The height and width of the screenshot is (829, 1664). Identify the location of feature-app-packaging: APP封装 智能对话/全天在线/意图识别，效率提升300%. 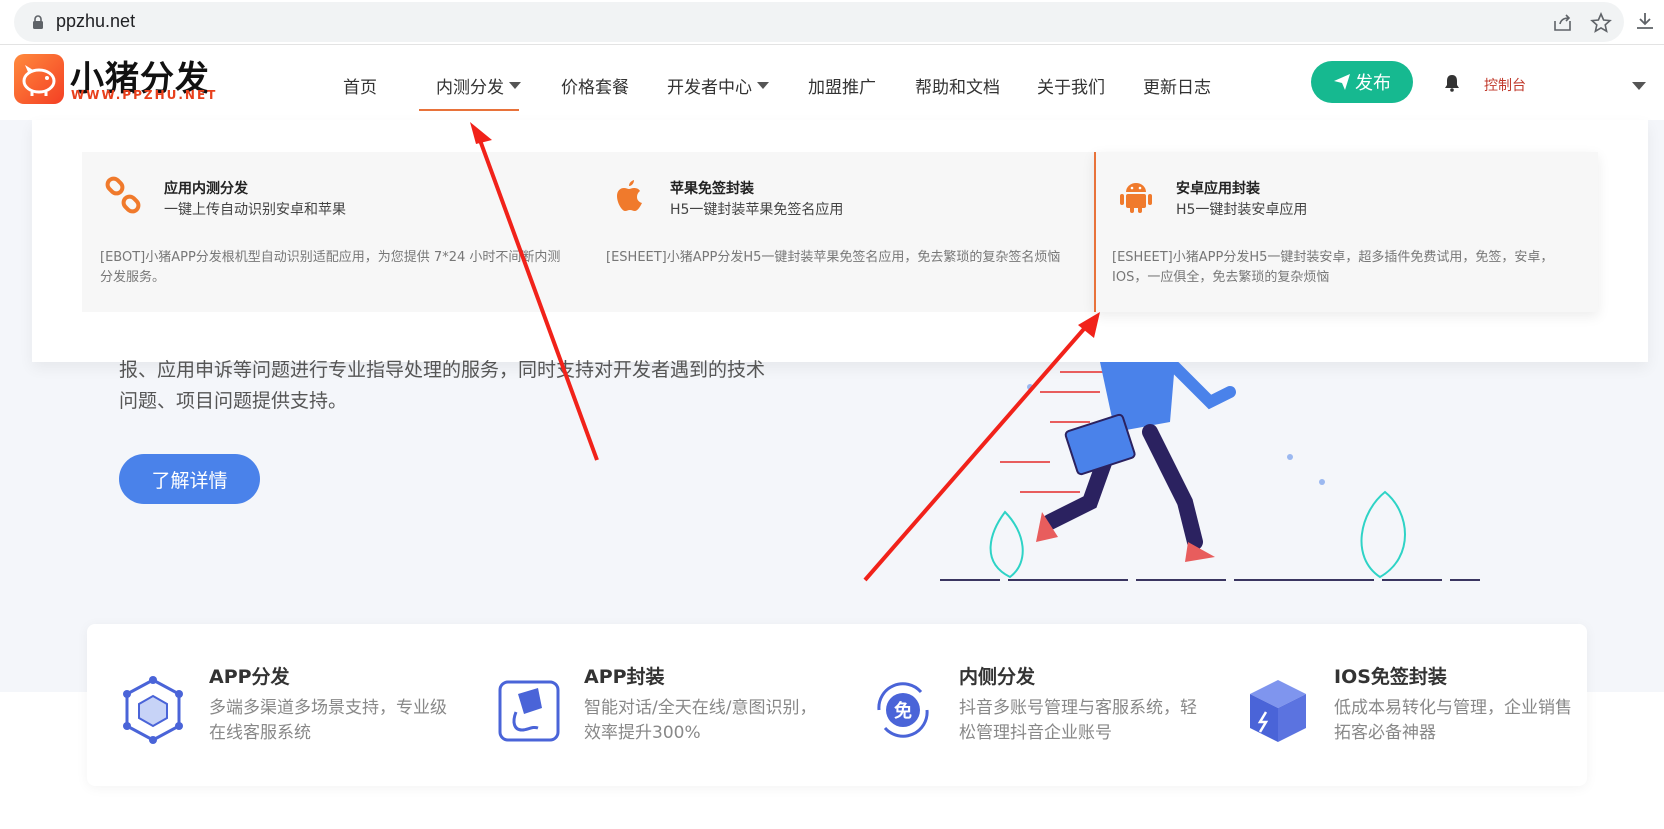
(649, 705).